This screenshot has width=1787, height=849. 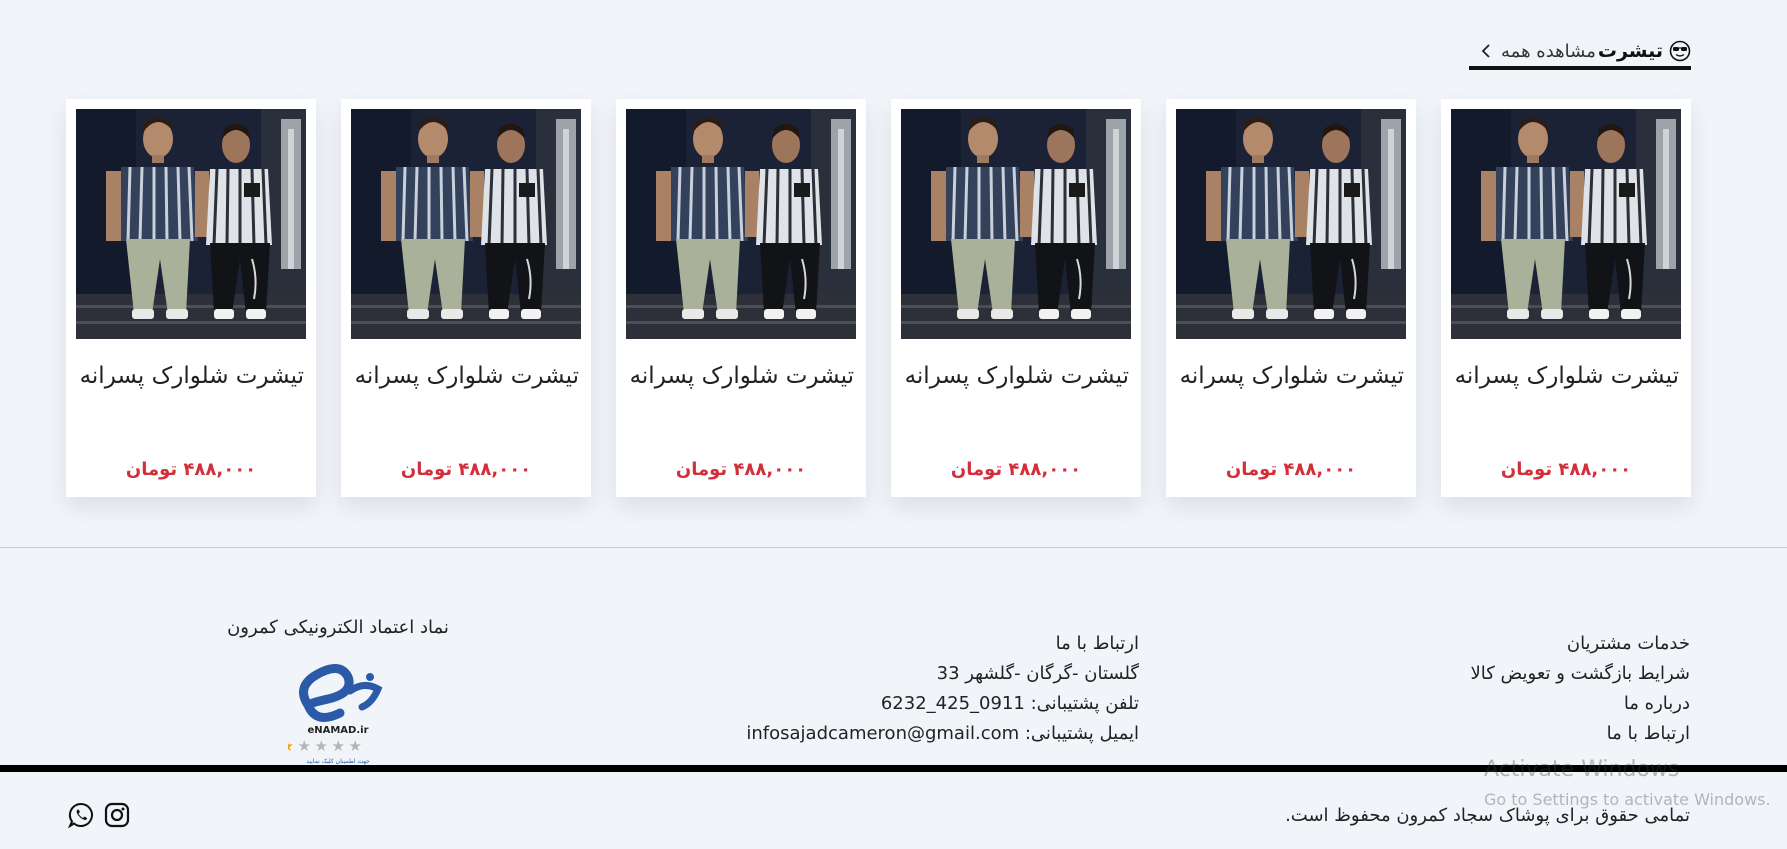 I want to click on footer-link-contact: ارتباط با ما, so click(x=1530, y=734).